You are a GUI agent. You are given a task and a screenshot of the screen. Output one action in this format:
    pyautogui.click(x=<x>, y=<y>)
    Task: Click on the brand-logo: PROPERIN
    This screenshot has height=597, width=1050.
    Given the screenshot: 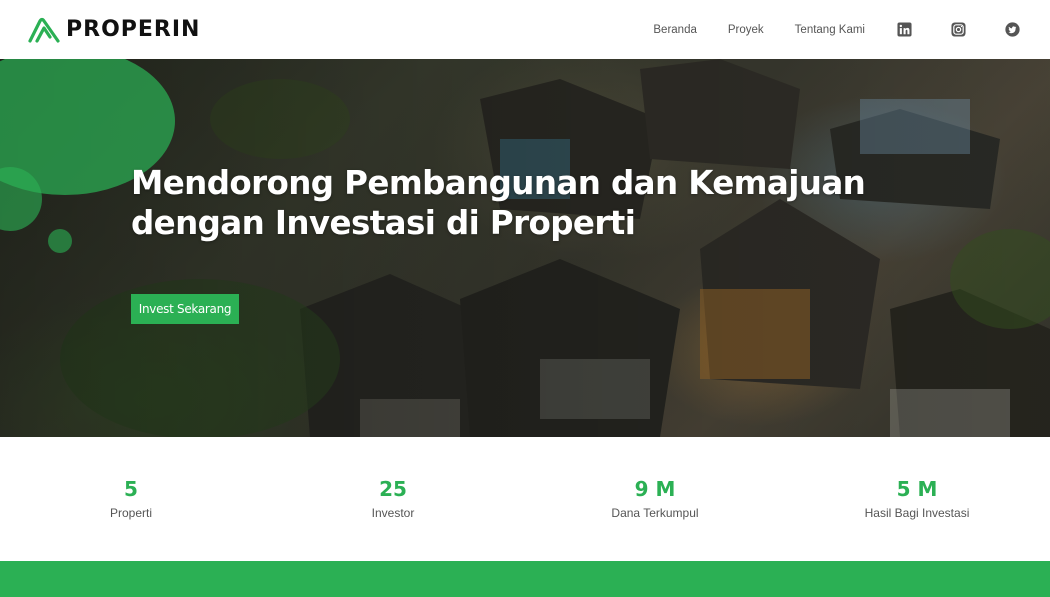 What is the action you would take?
    pyautogui.click(x=114, y=30)
    